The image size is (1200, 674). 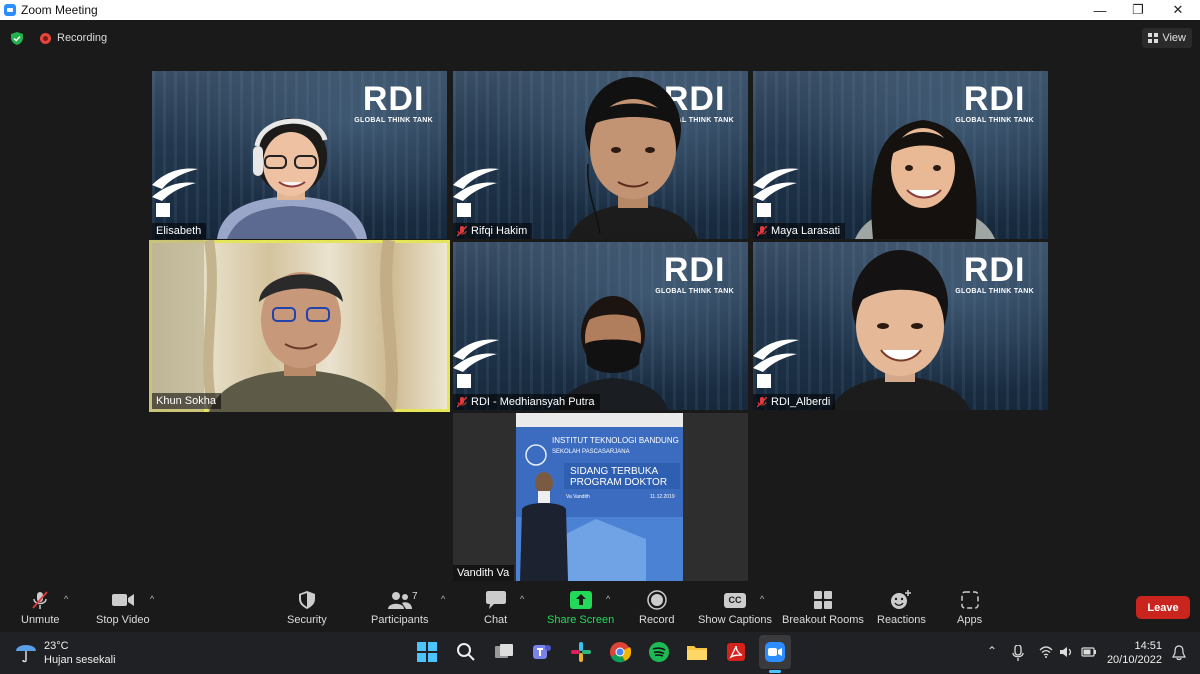 What do you see at coordinates (82, 38) in the screenshot?
I see `recording-label: Recording` at bounding box center [82, 38].